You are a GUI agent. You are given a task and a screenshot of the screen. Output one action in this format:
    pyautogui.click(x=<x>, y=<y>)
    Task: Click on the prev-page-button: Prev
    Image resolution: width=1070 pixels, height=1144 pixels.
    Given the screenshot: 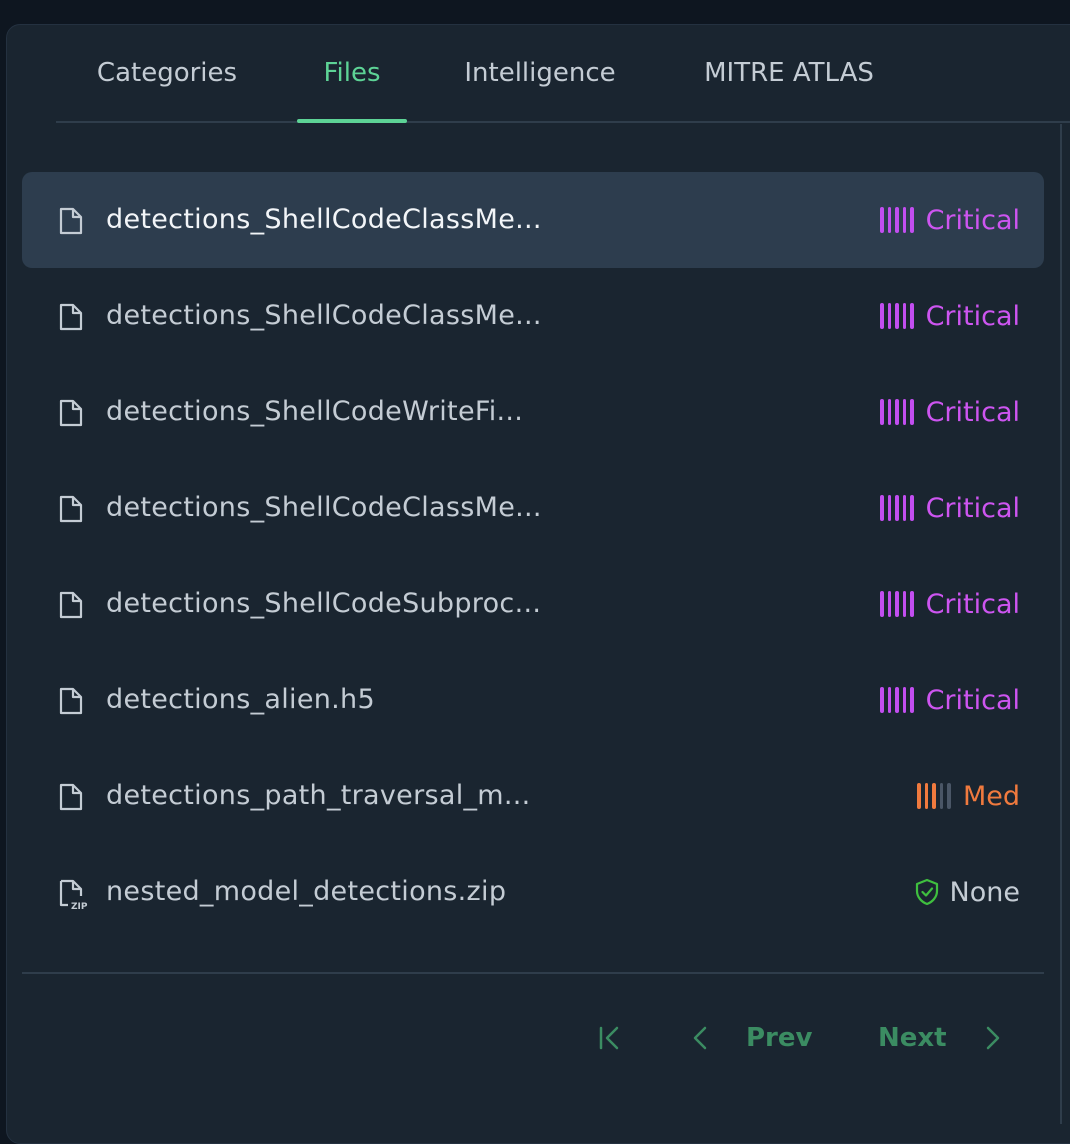 What is the action you would take?
    pyautogui.click(x=751, y=1038)
    